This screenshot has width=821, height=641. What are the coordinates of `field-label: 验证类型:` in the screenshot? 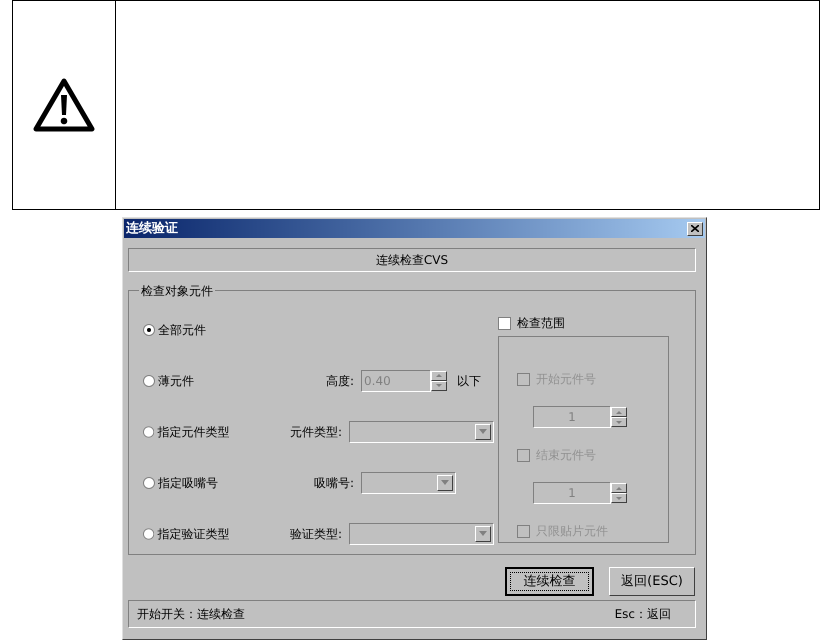 It's located at (315, 534).